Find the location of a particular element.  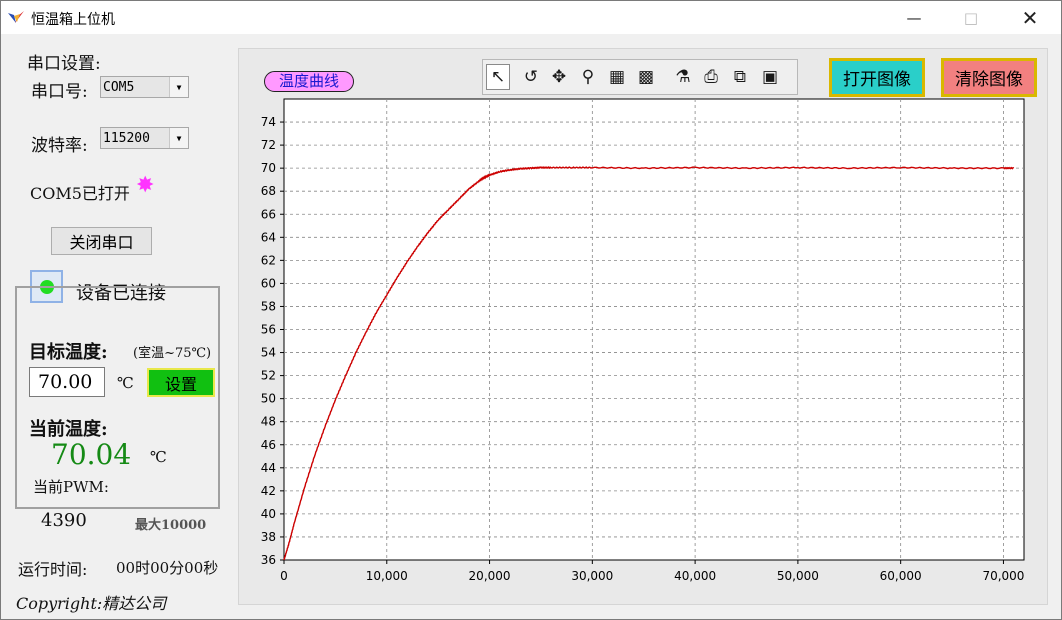

maximize-button: □ is located at coordinates (971, 17).